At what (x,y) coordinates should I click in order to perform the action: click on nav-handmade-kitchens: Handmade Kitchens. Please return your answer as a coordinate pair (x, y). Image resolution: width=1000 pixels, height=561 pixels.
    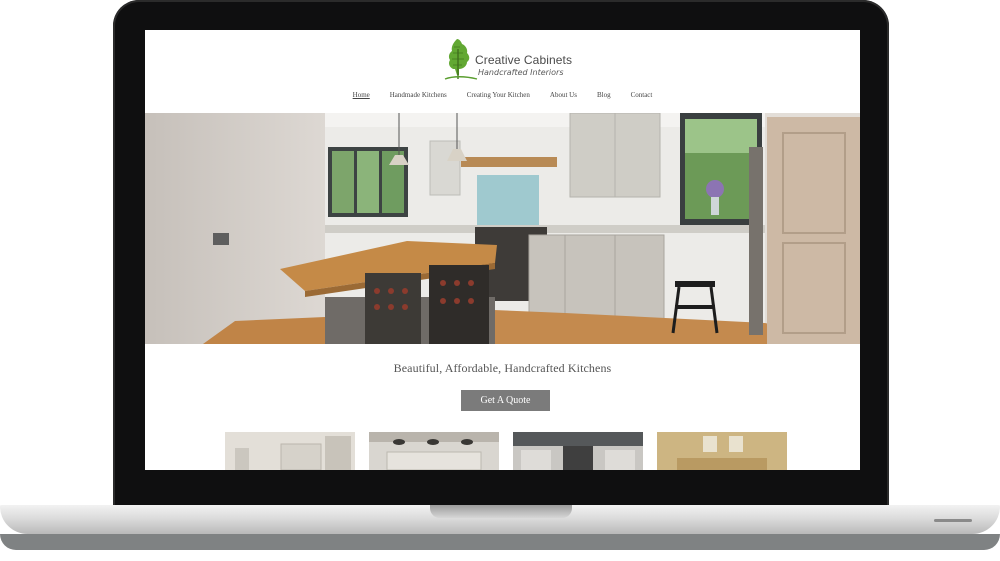
    Looking at the image, I should click on (418, 95).